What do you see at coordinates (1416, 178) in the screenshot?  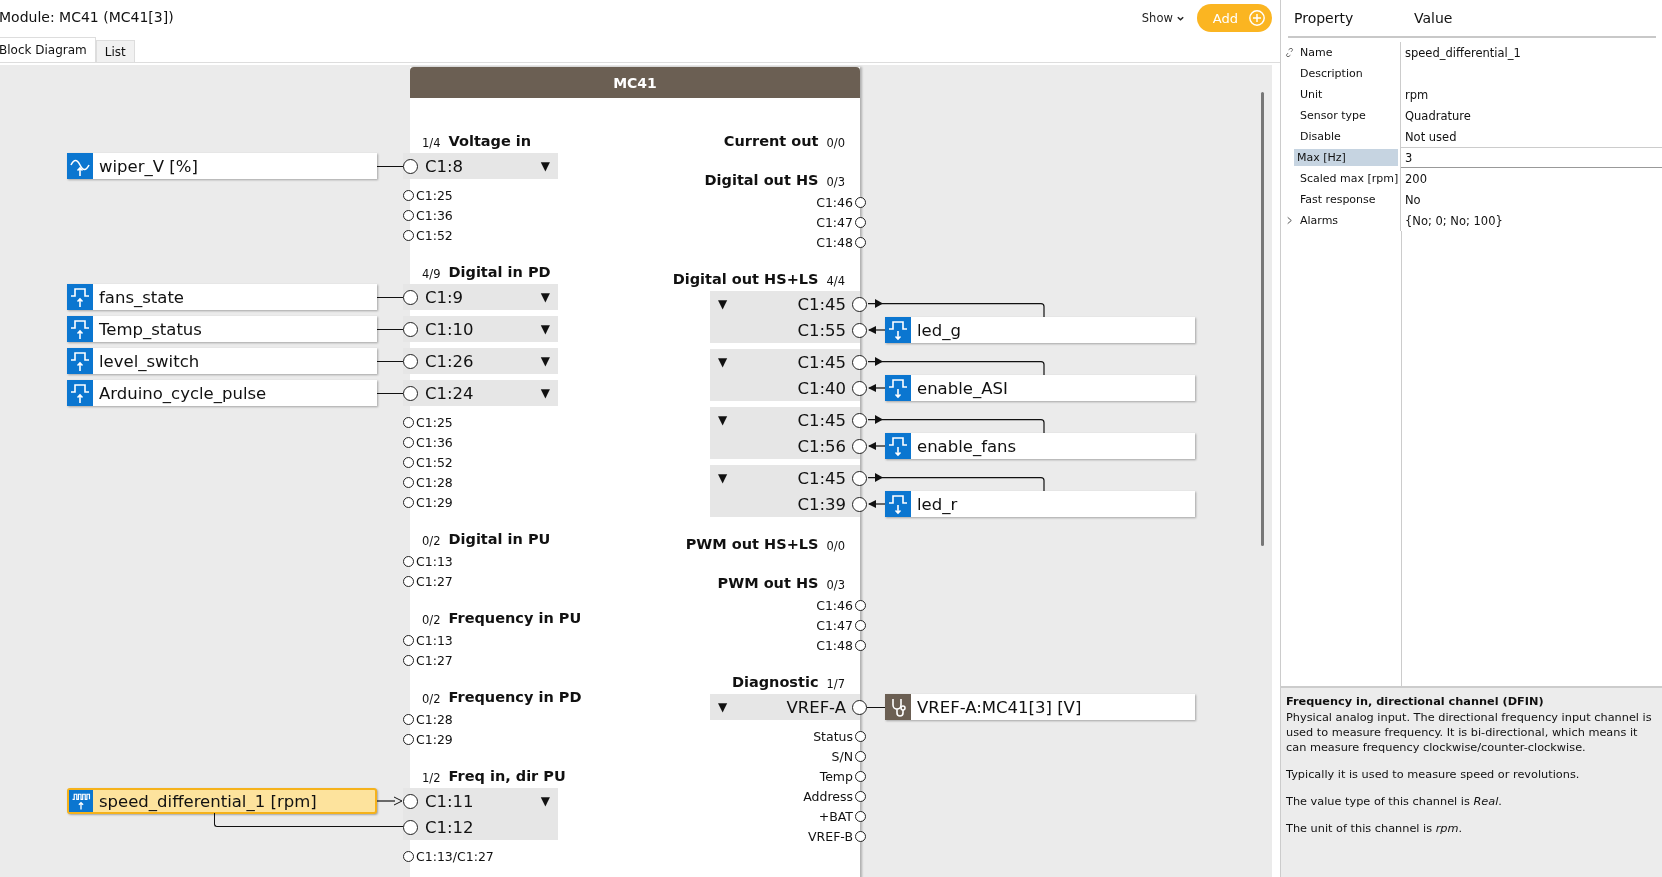 I see `property-value: 200` at bounding box center [1416, 178].